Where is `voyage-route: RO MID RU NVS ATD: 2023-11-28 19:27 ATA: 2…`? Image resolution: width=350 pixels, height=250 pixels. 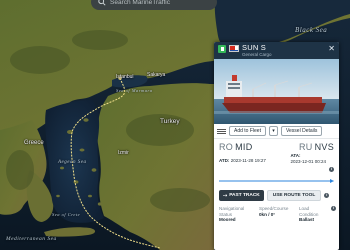 voyage-route: RO MID RU NVS ATD: 2023-11-28 19:27 ATA: 2… is located at coordinates (276, 164).